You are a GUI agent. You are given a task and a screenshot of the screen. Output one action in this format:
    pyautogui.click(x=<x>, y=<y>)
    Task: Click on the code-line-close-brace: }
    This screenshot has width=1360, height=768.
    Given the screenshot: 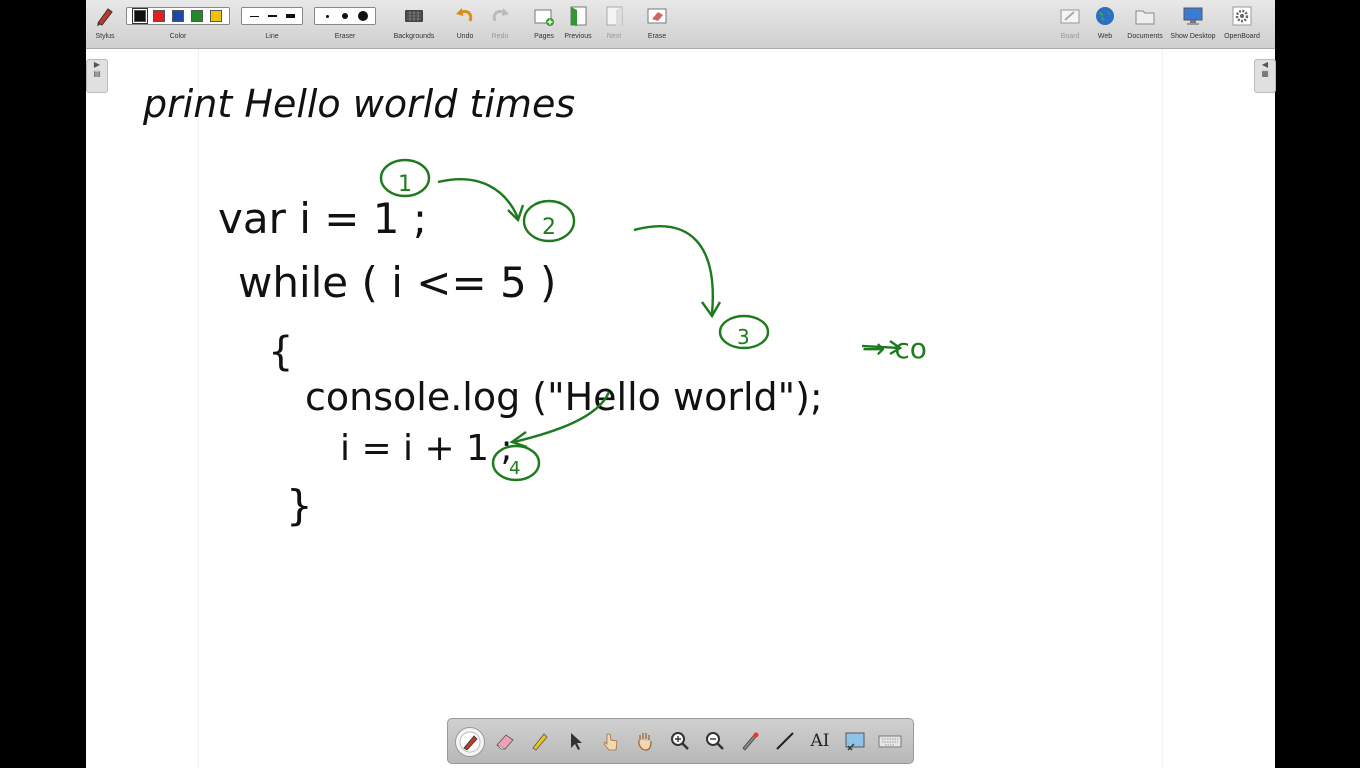 What is the action you would take?
    pyautogui.click(x=299, y=505)
    